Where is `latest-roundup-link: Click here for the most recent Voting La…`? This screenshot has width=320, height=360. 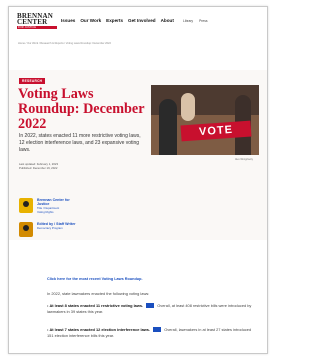 latest-roundup-link: Click here for the most recent Voting La… is located at coordinates (95, 279).